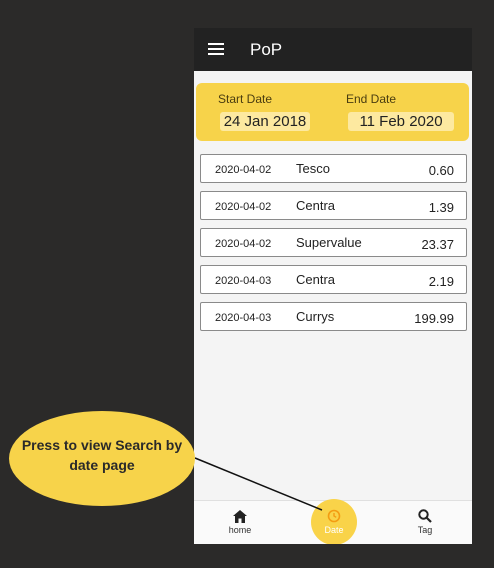  I want to click on instruction-callout: Press to view Search by date page, so click(102, 458).